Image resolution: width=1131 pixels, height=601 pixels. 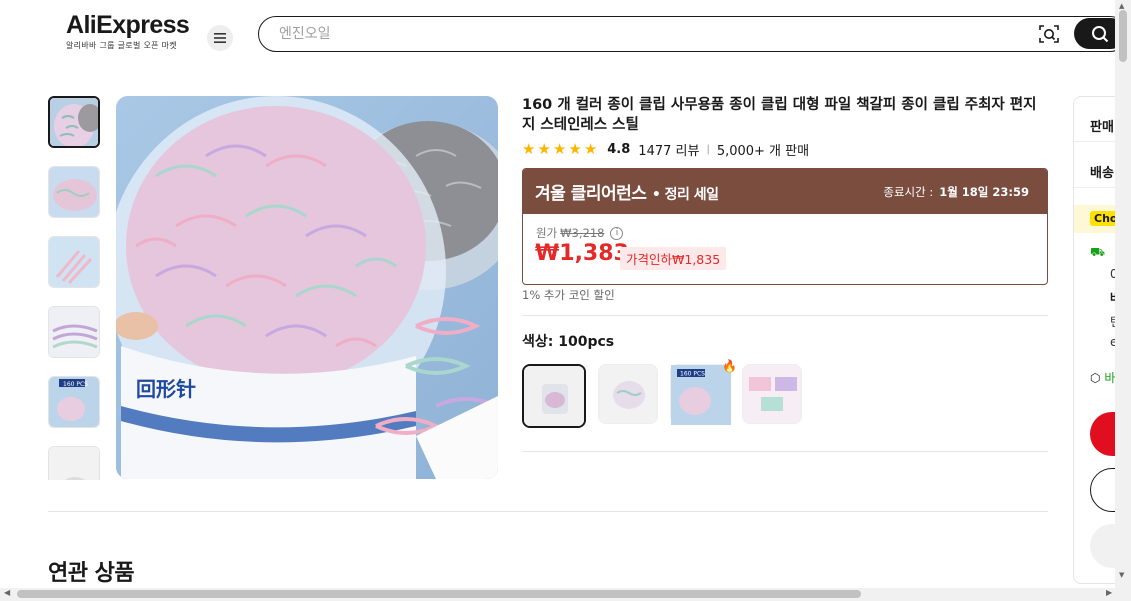 What do you see at coordinates (629, 33) in the screenshot?
I see `search-input` at bounding box center [629, 33].